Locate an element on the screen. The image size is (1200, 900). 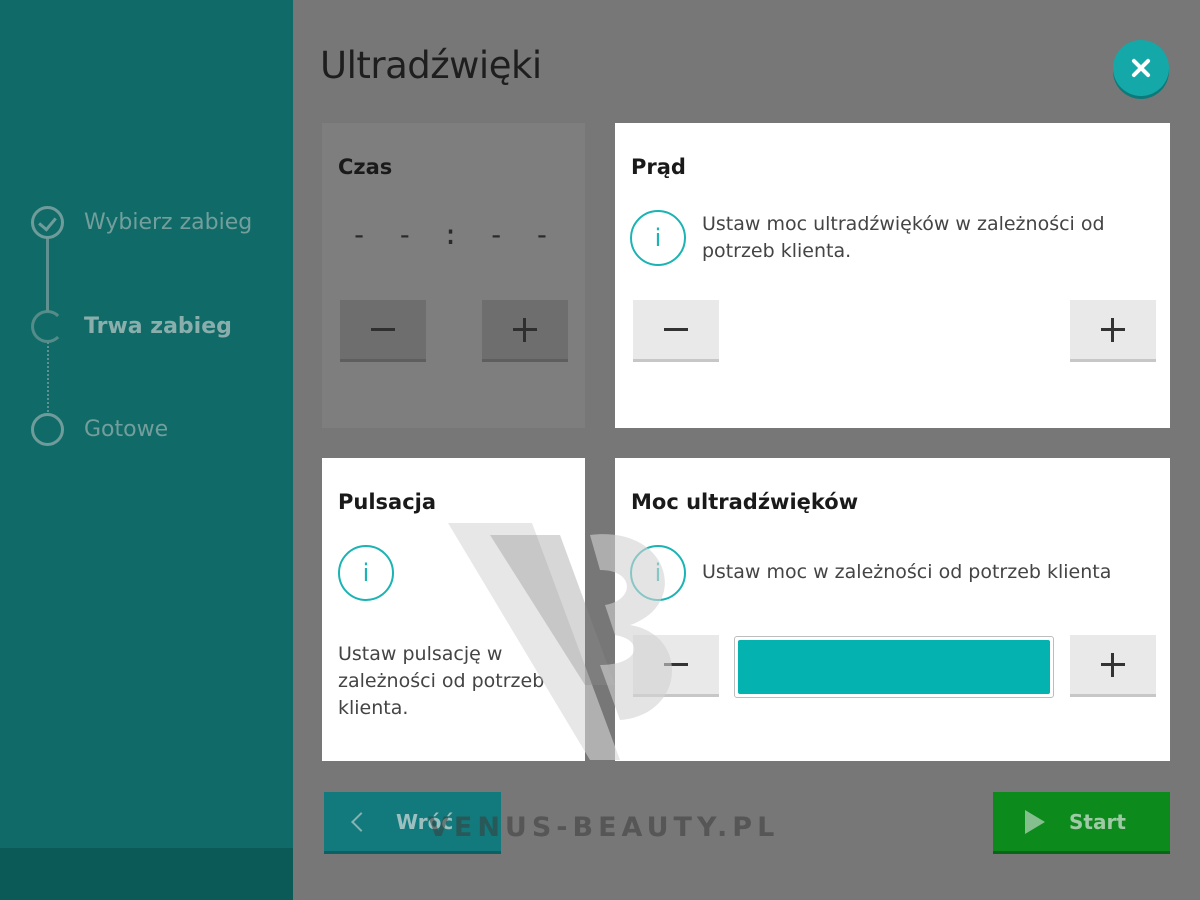
time-plus-button is located at coordinates (525, 331).